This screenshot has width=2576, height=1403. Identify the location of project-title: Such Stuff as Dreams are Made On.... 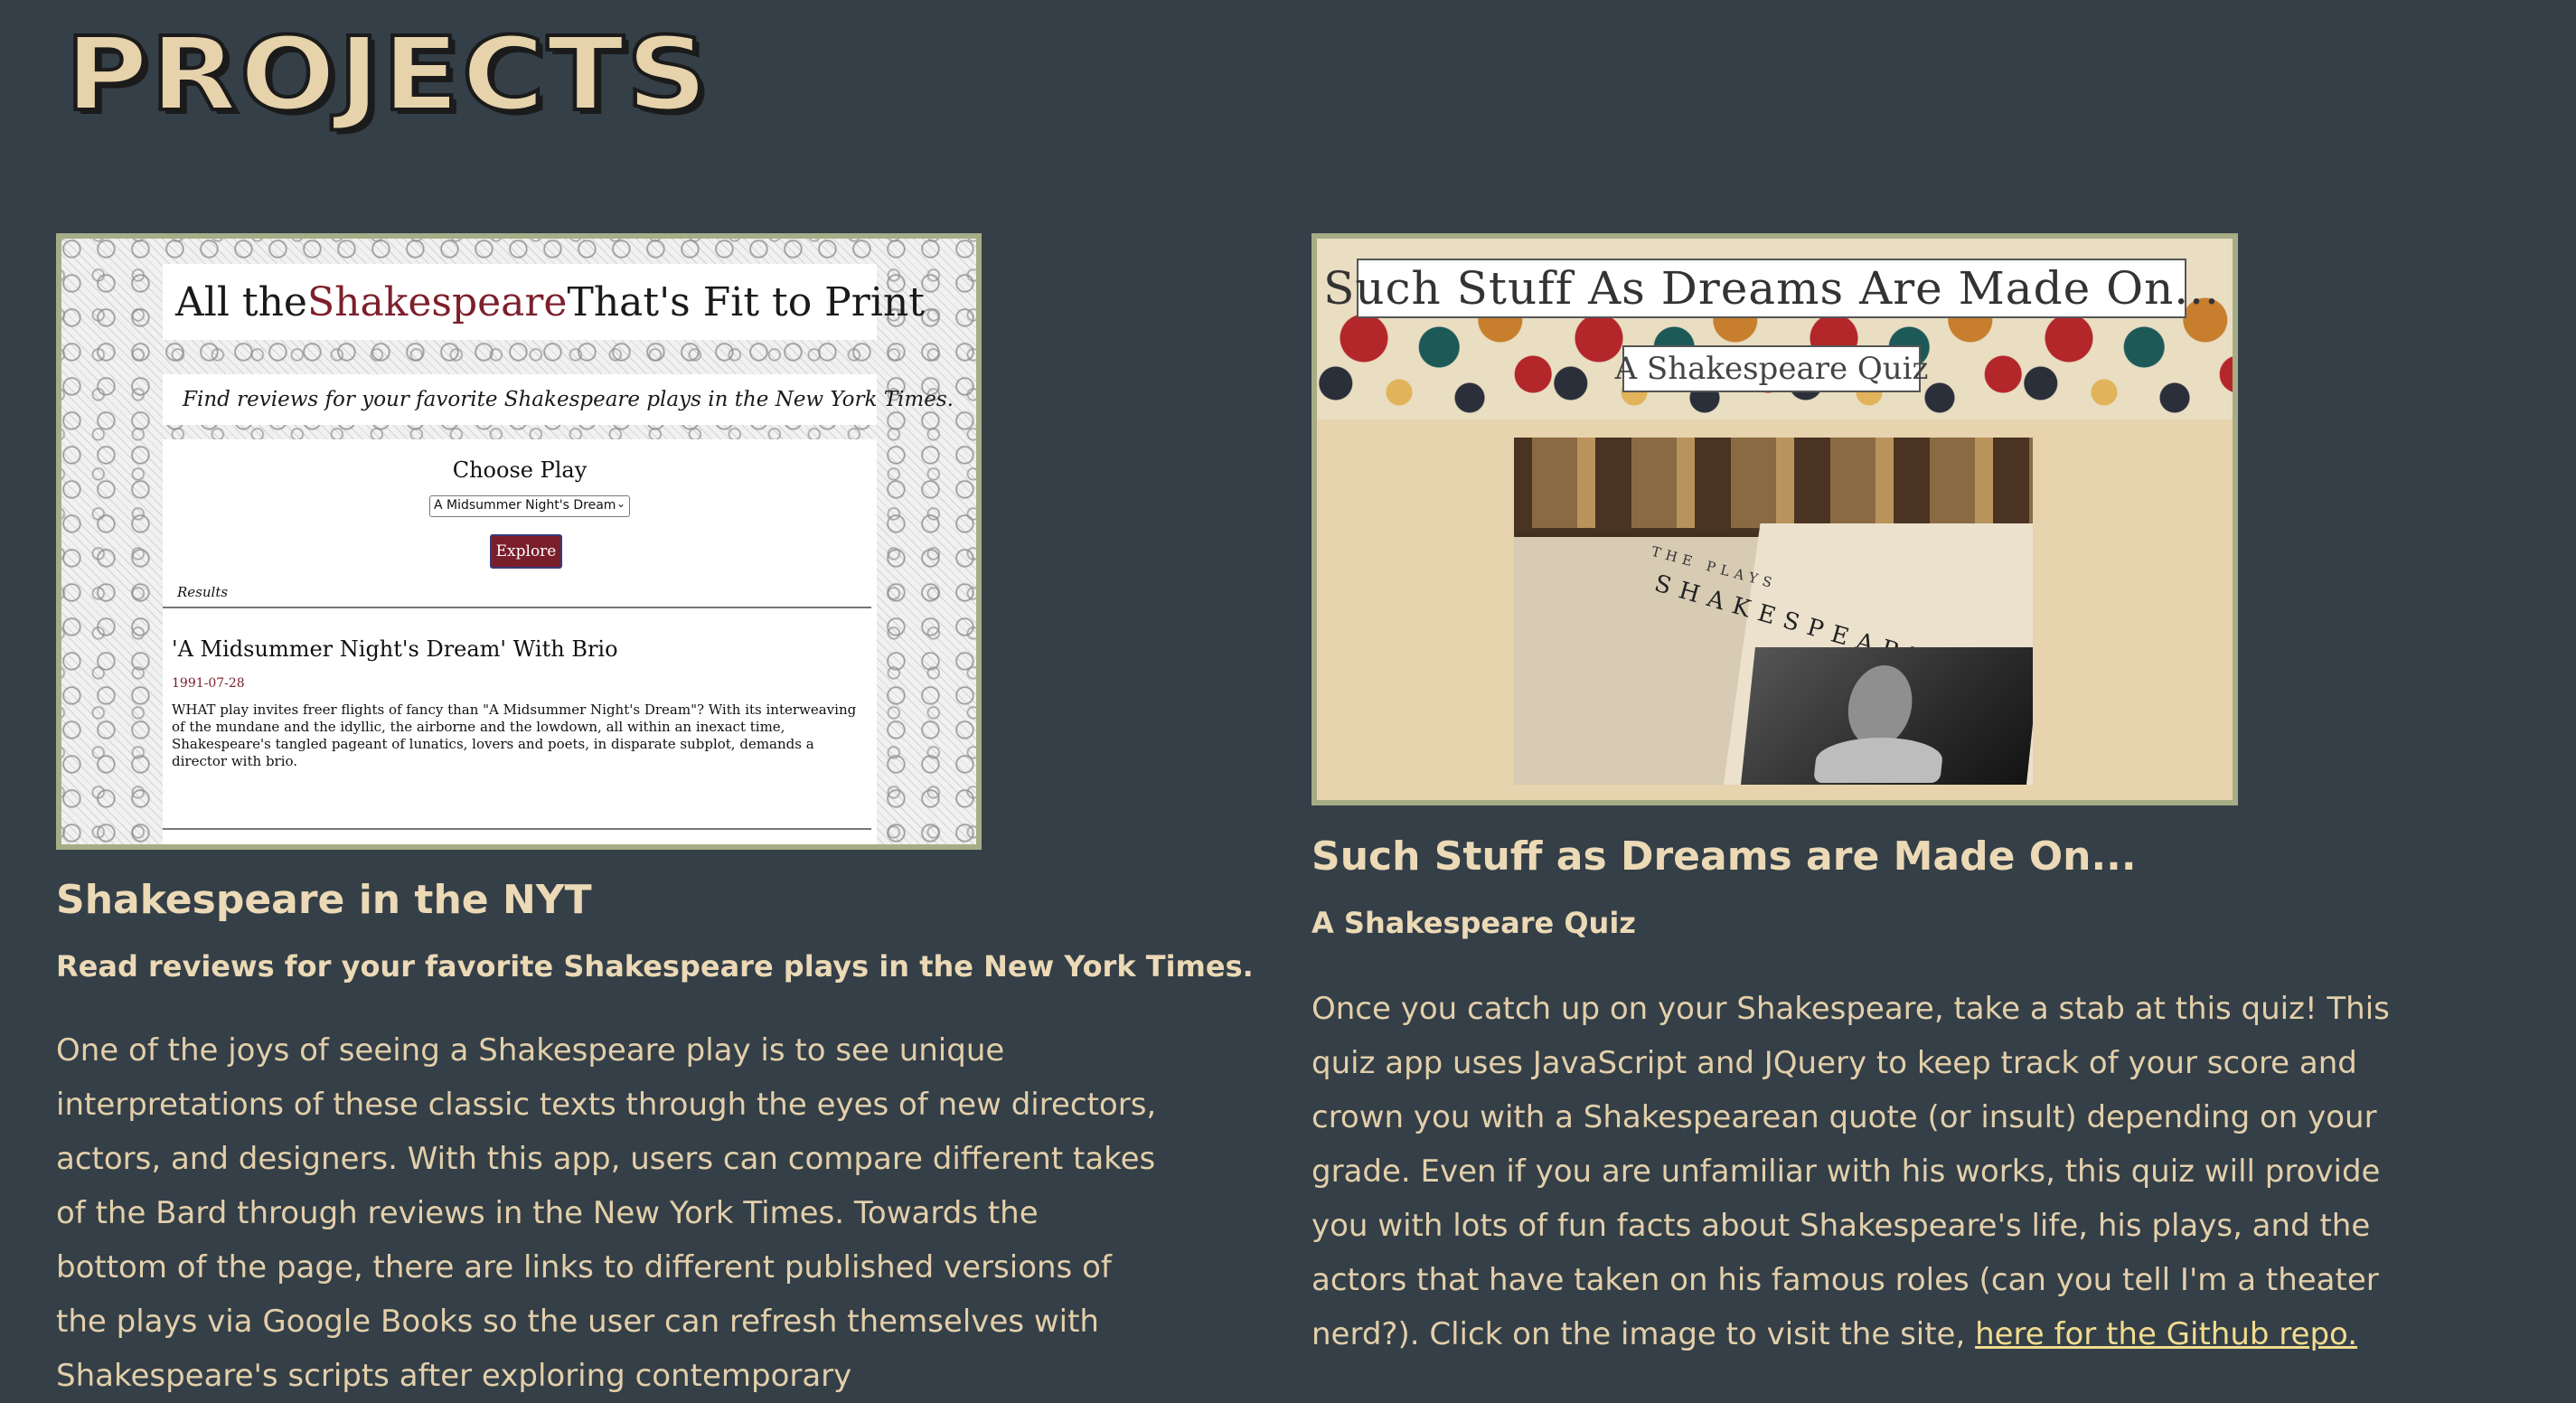
(1724, 856).